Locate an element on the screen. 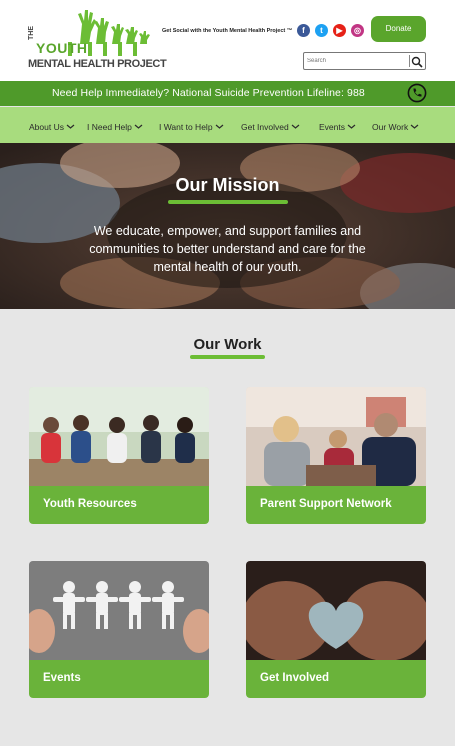 The height and width of the screenshot is (746, 455). hope-stone-photo is located at coordinates (336, 610).